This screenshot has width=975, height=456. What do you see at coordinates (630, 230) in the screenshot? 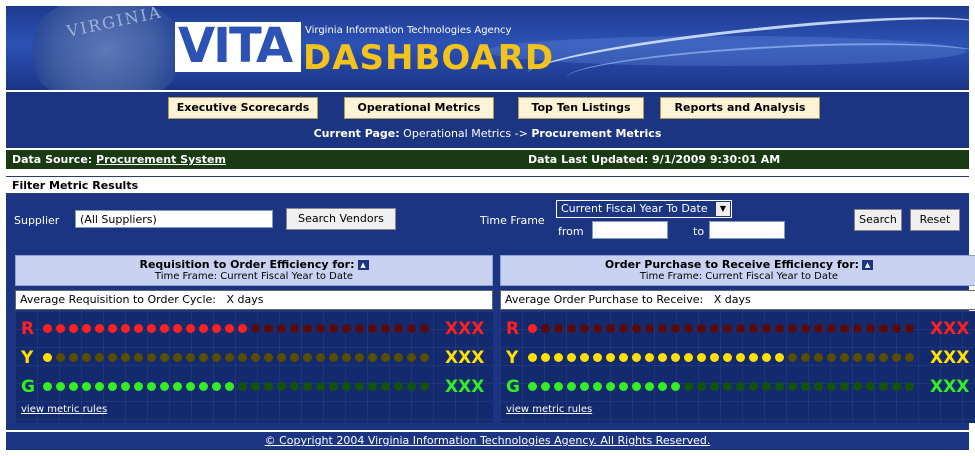
I see `from-date-input` at bounding box center [630, 230].